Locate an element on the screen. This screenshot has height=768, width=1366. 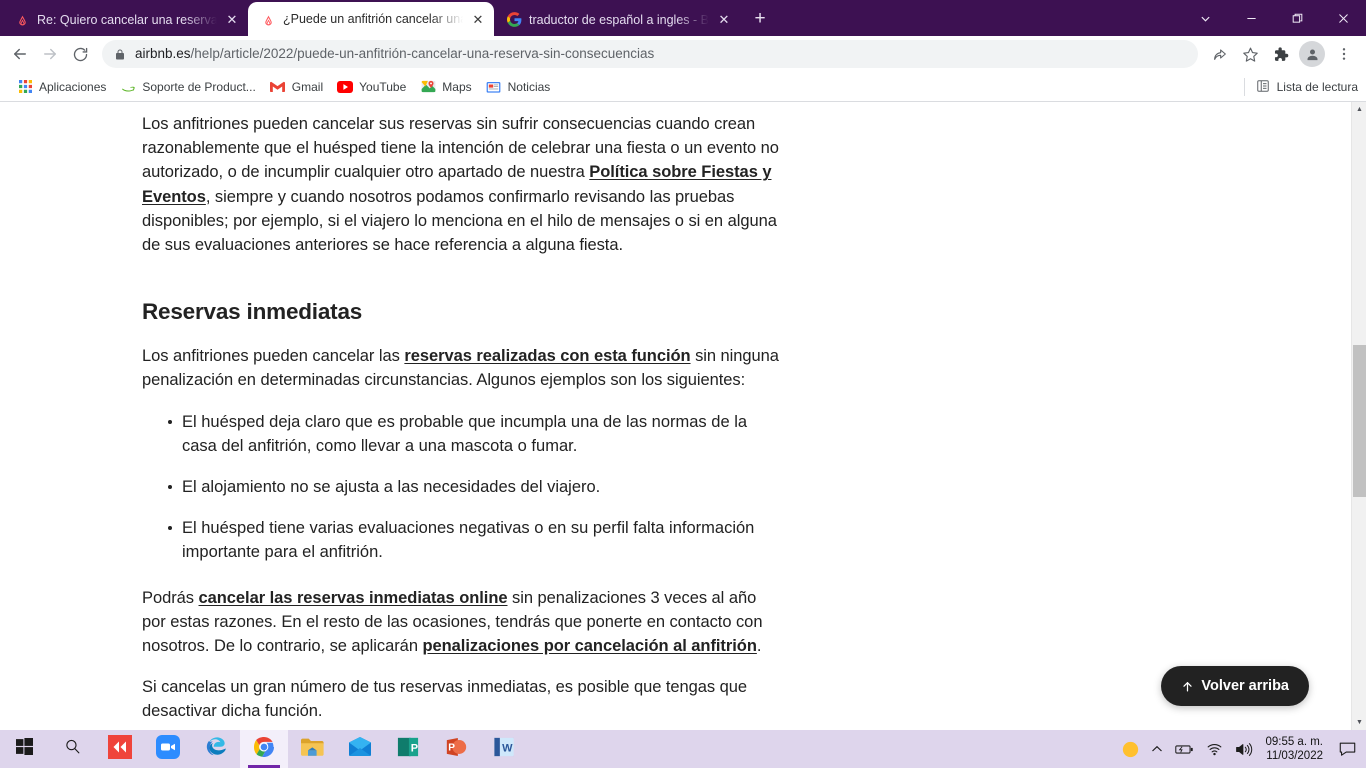
back-to-top-label: Volver arriba is located at coordinates (1245, 686).